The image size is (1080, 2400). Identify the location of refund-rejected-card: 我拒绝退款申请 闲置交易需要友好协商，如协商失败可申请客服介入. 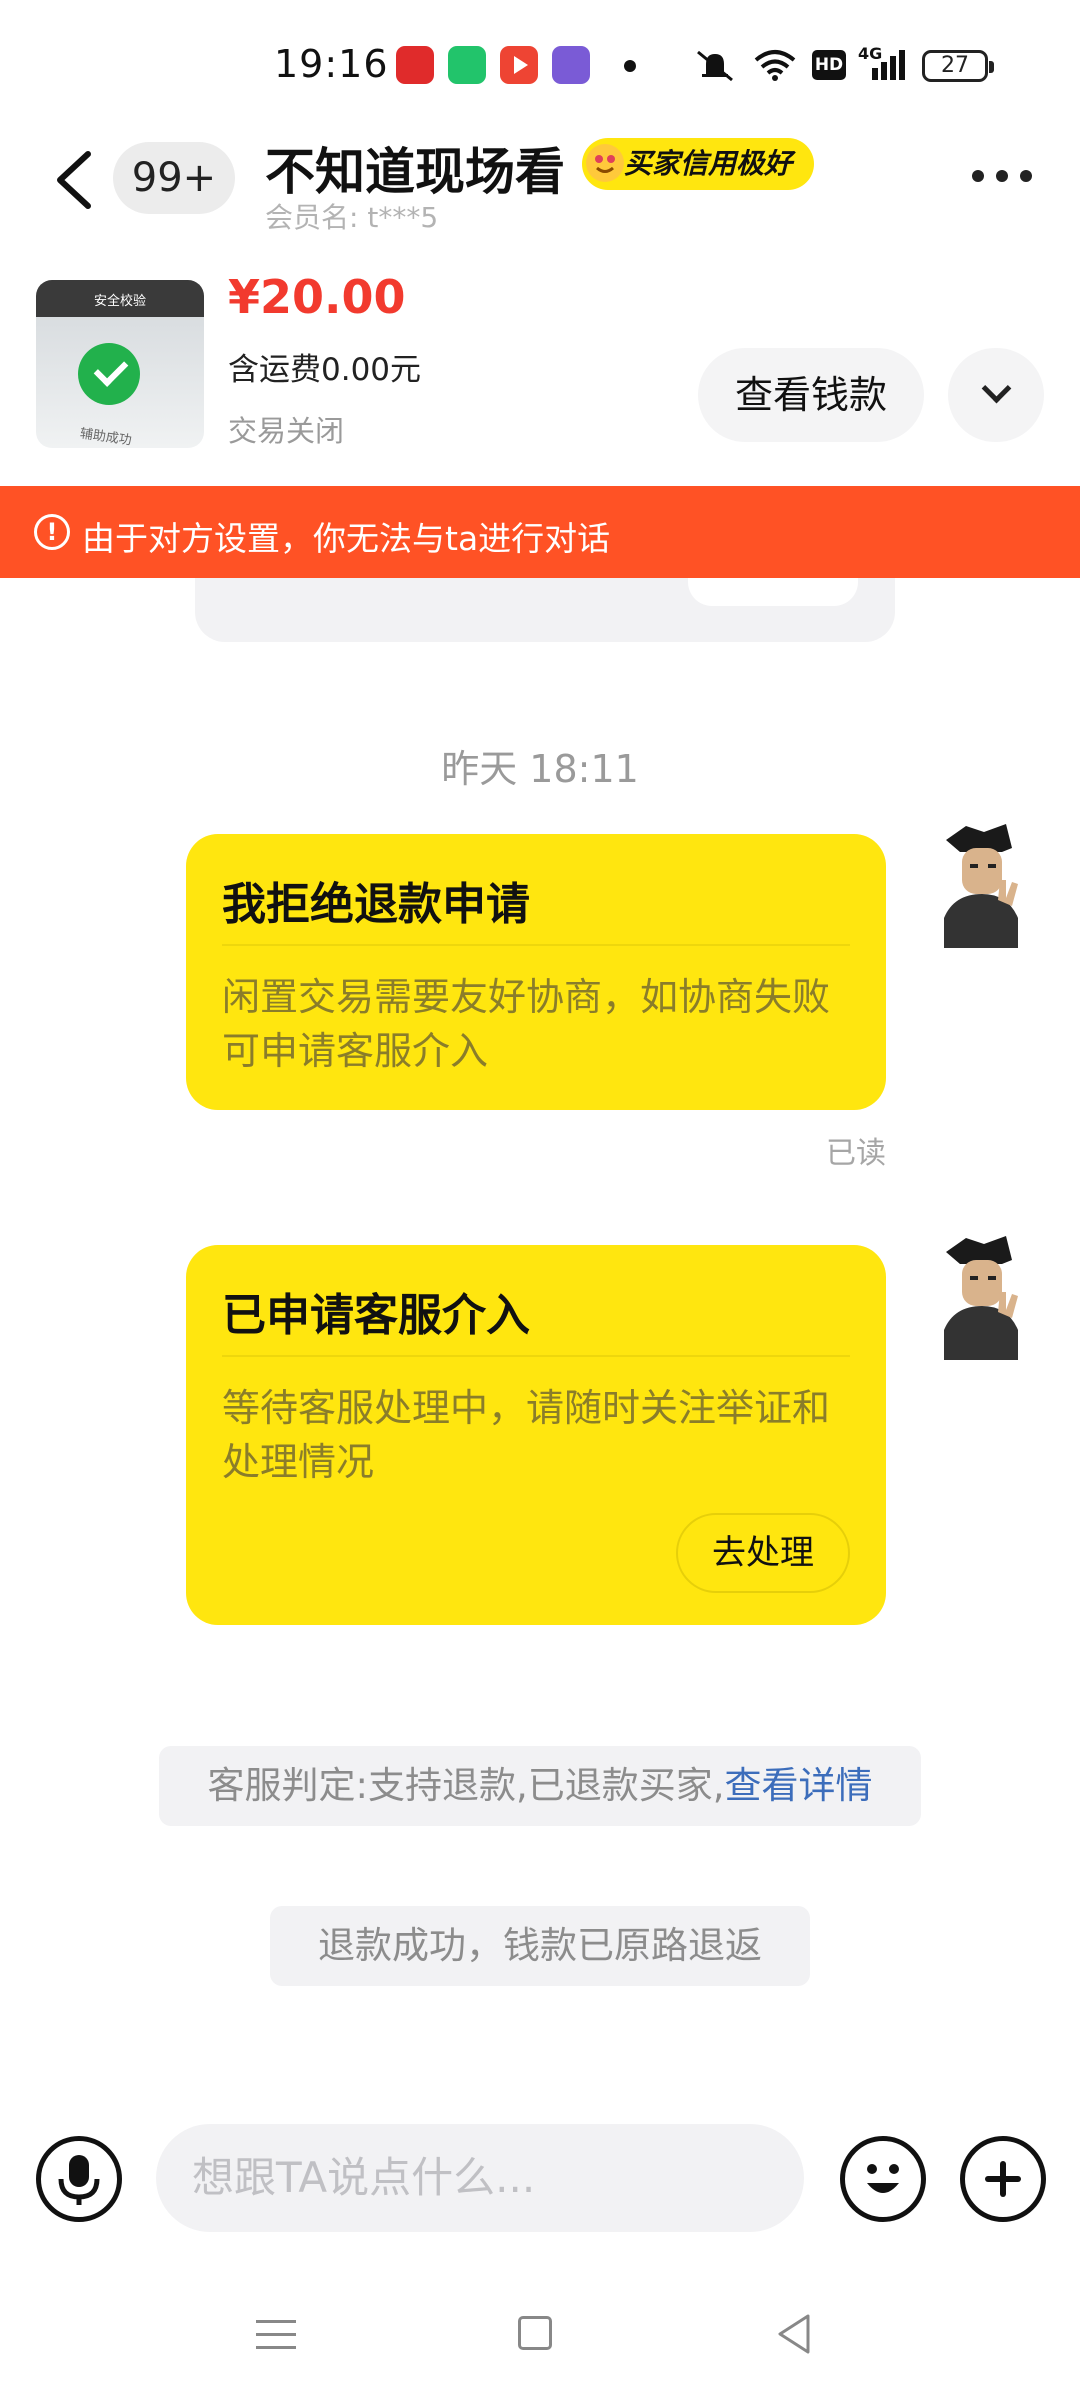
(536, 972).